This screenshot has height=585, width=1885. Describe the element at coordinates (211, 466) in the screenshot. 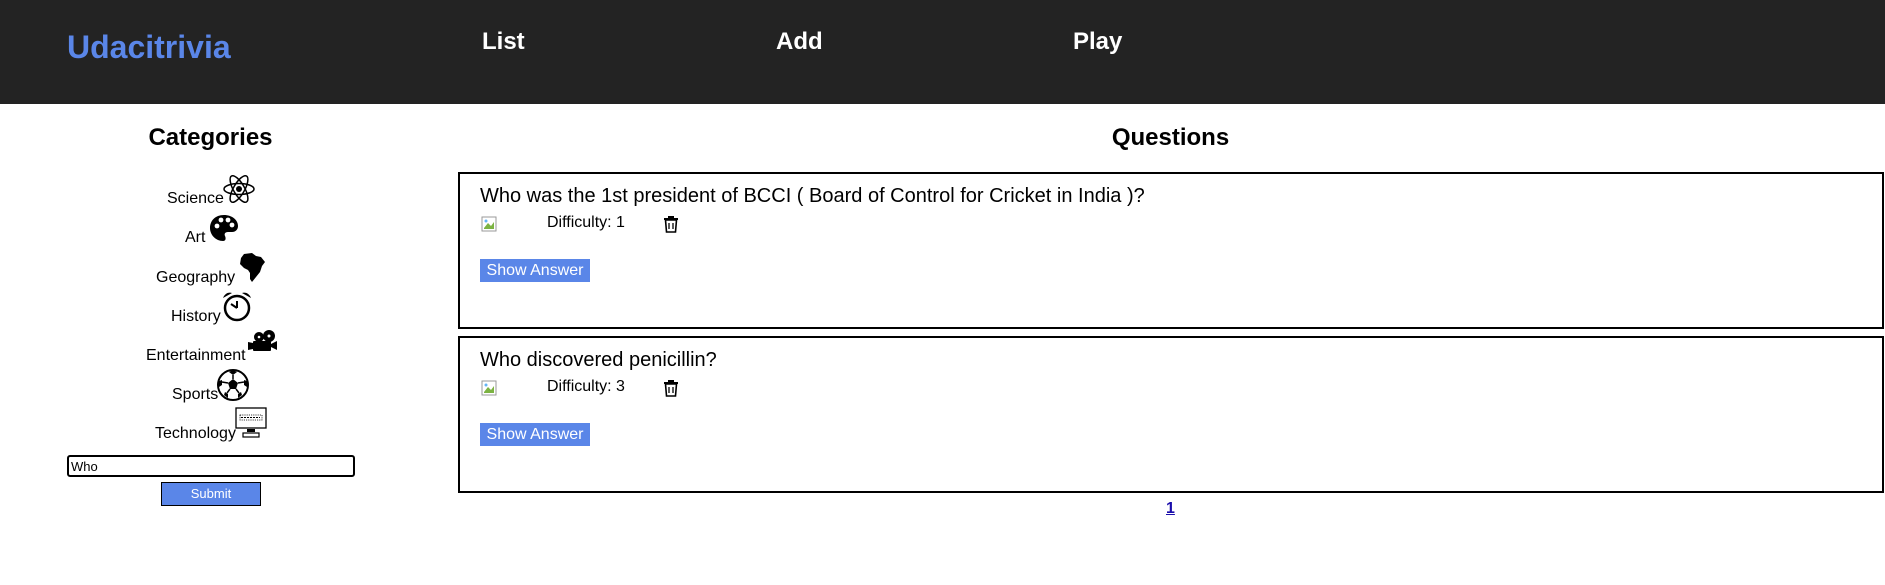

I see `search-input` at that location.